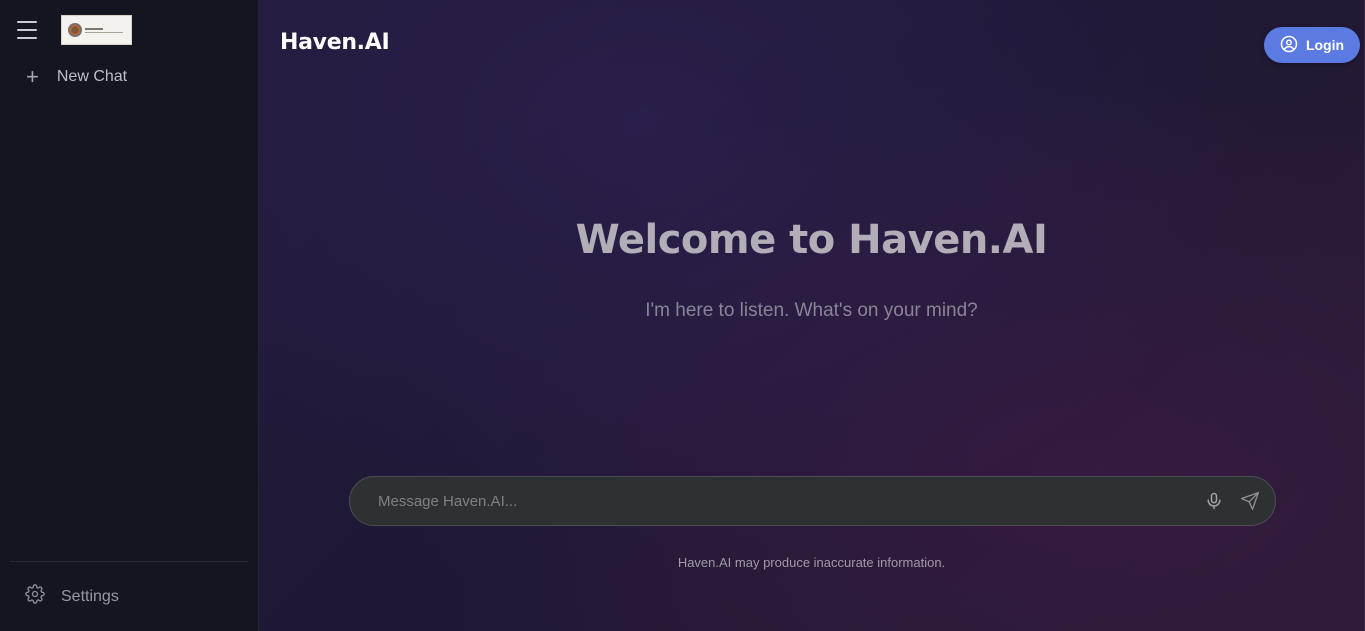  I want to click on brand-title: Haven.AI, so click(335, 42).